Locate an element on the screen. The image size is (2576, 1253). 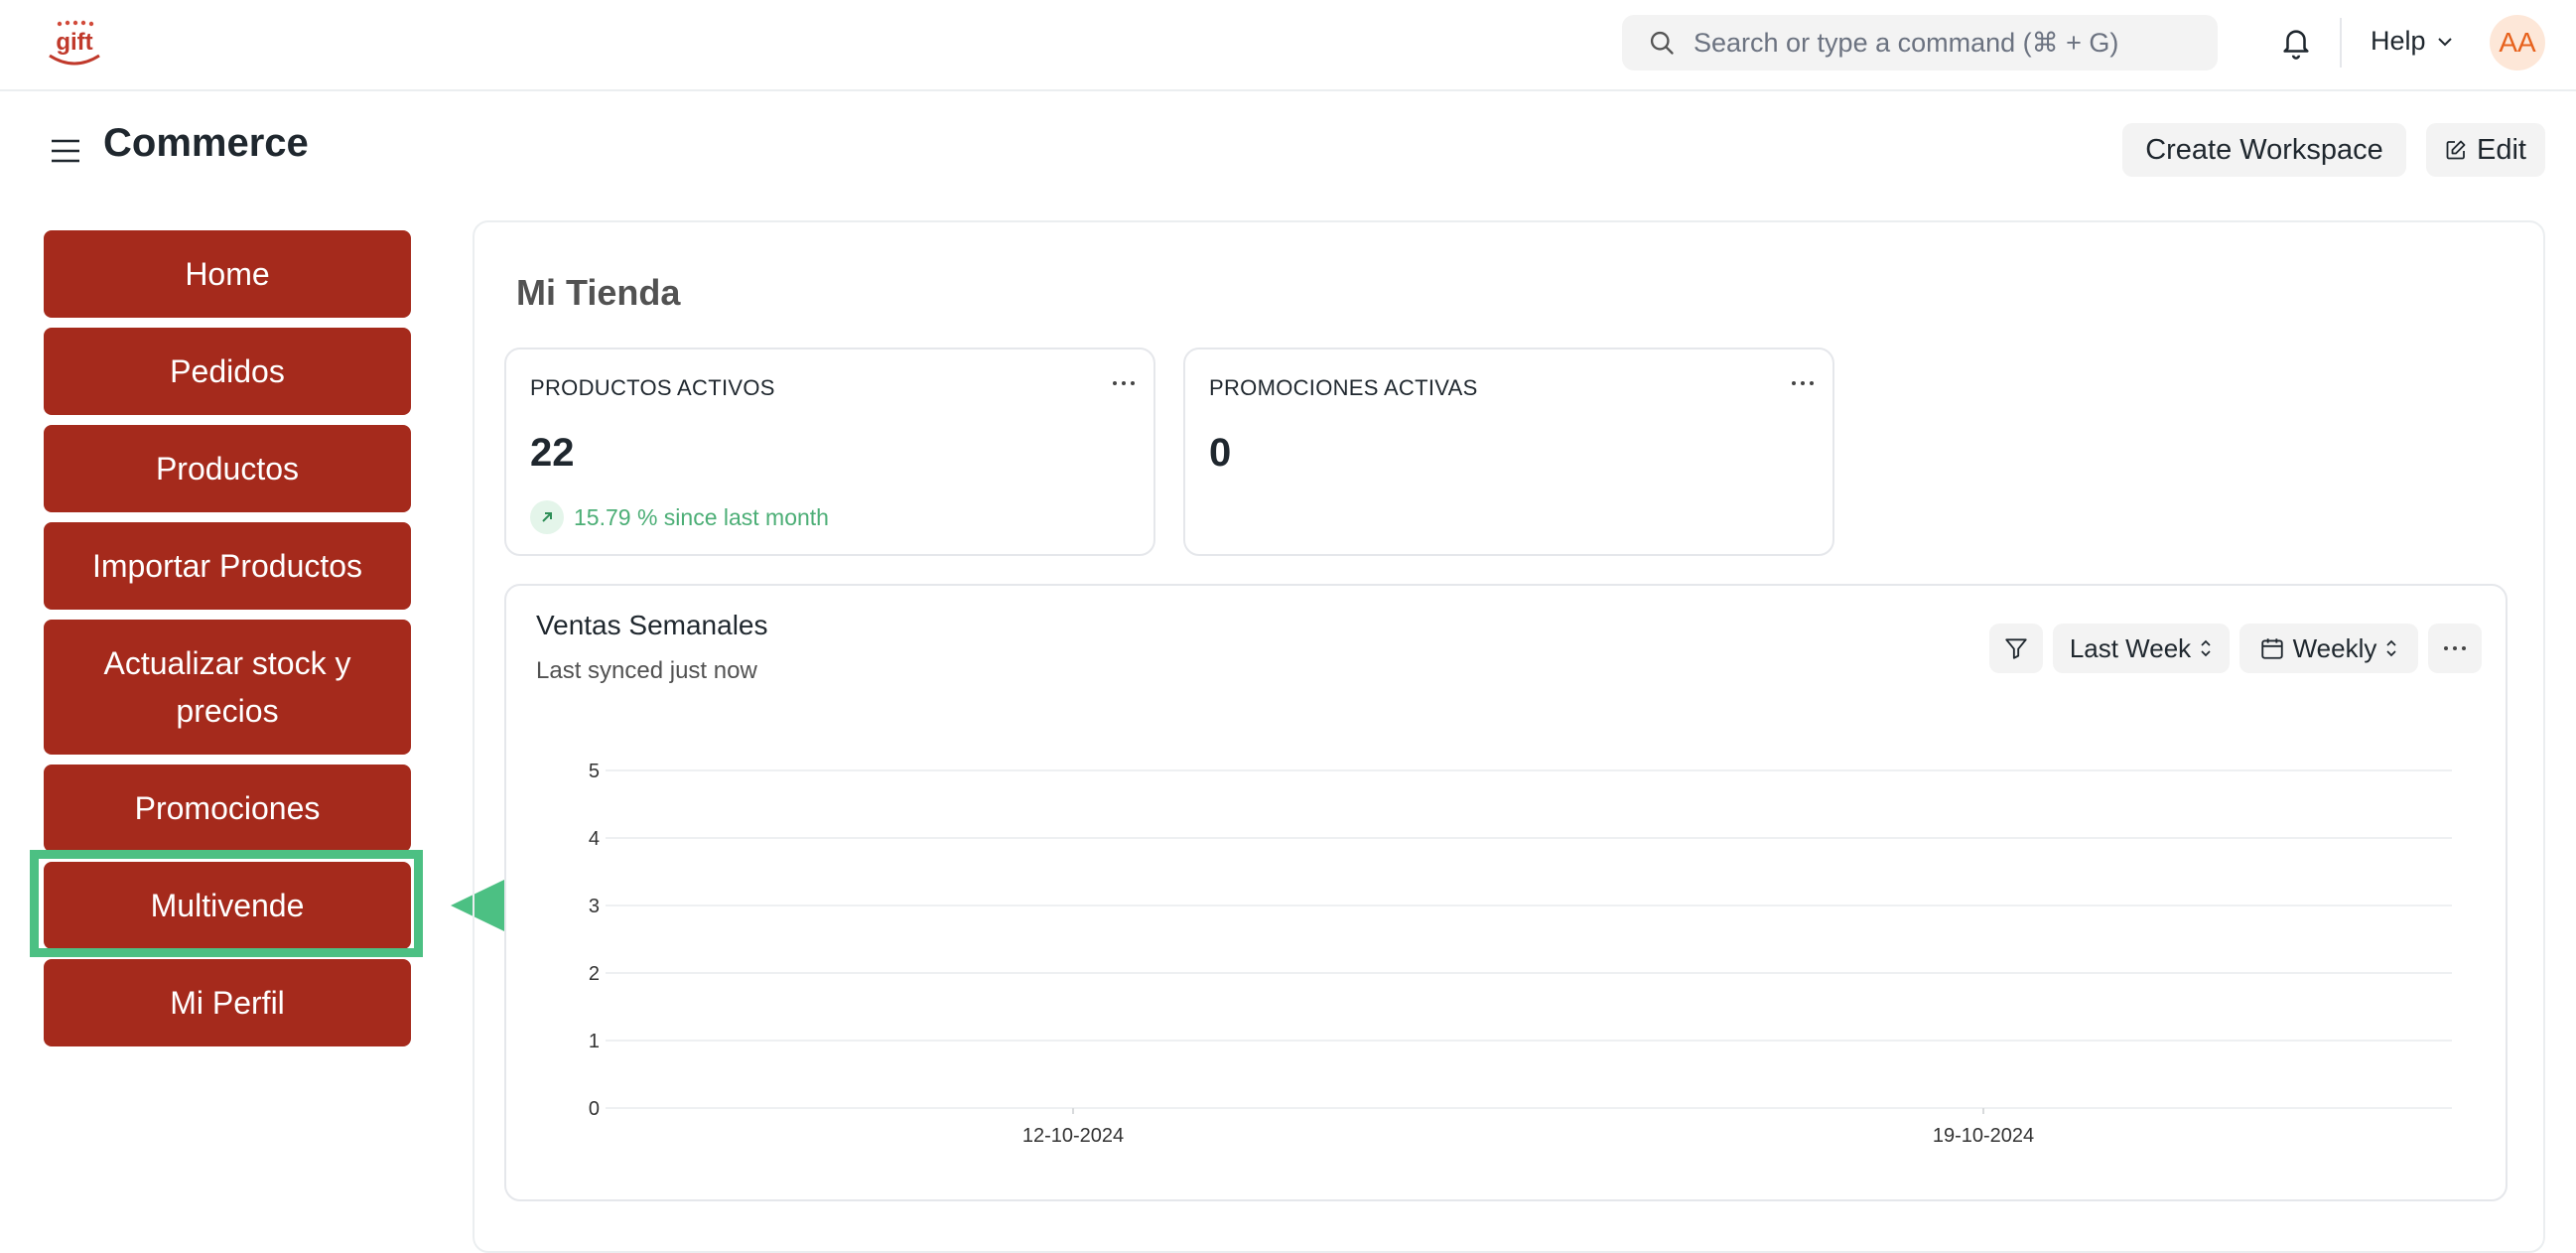
trend-up-icon is located at coordinates (547, 517).